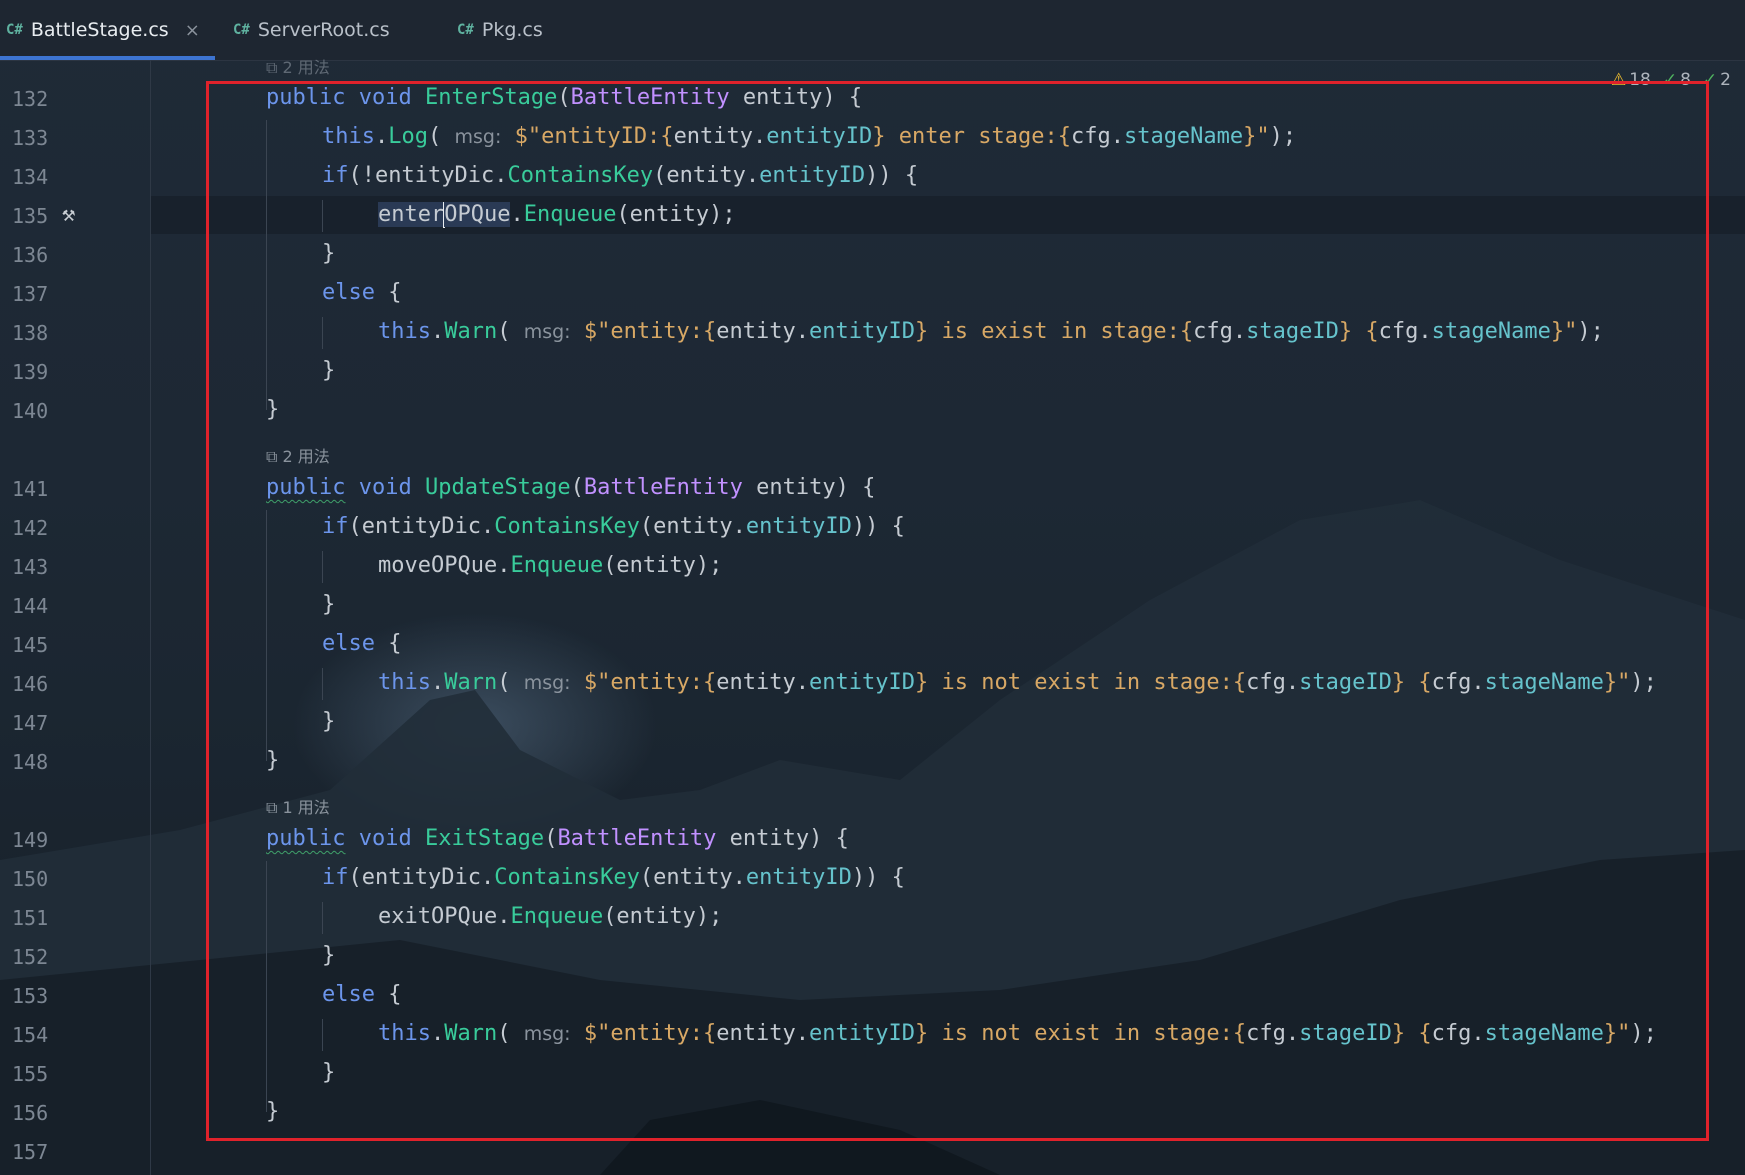 Image resolution: width=1745 pixels, height=1175 pixels. What do you see at coordinates (37, 255) in the screenshot?
I see `line-number: 136` at bounding box center [37, 255].